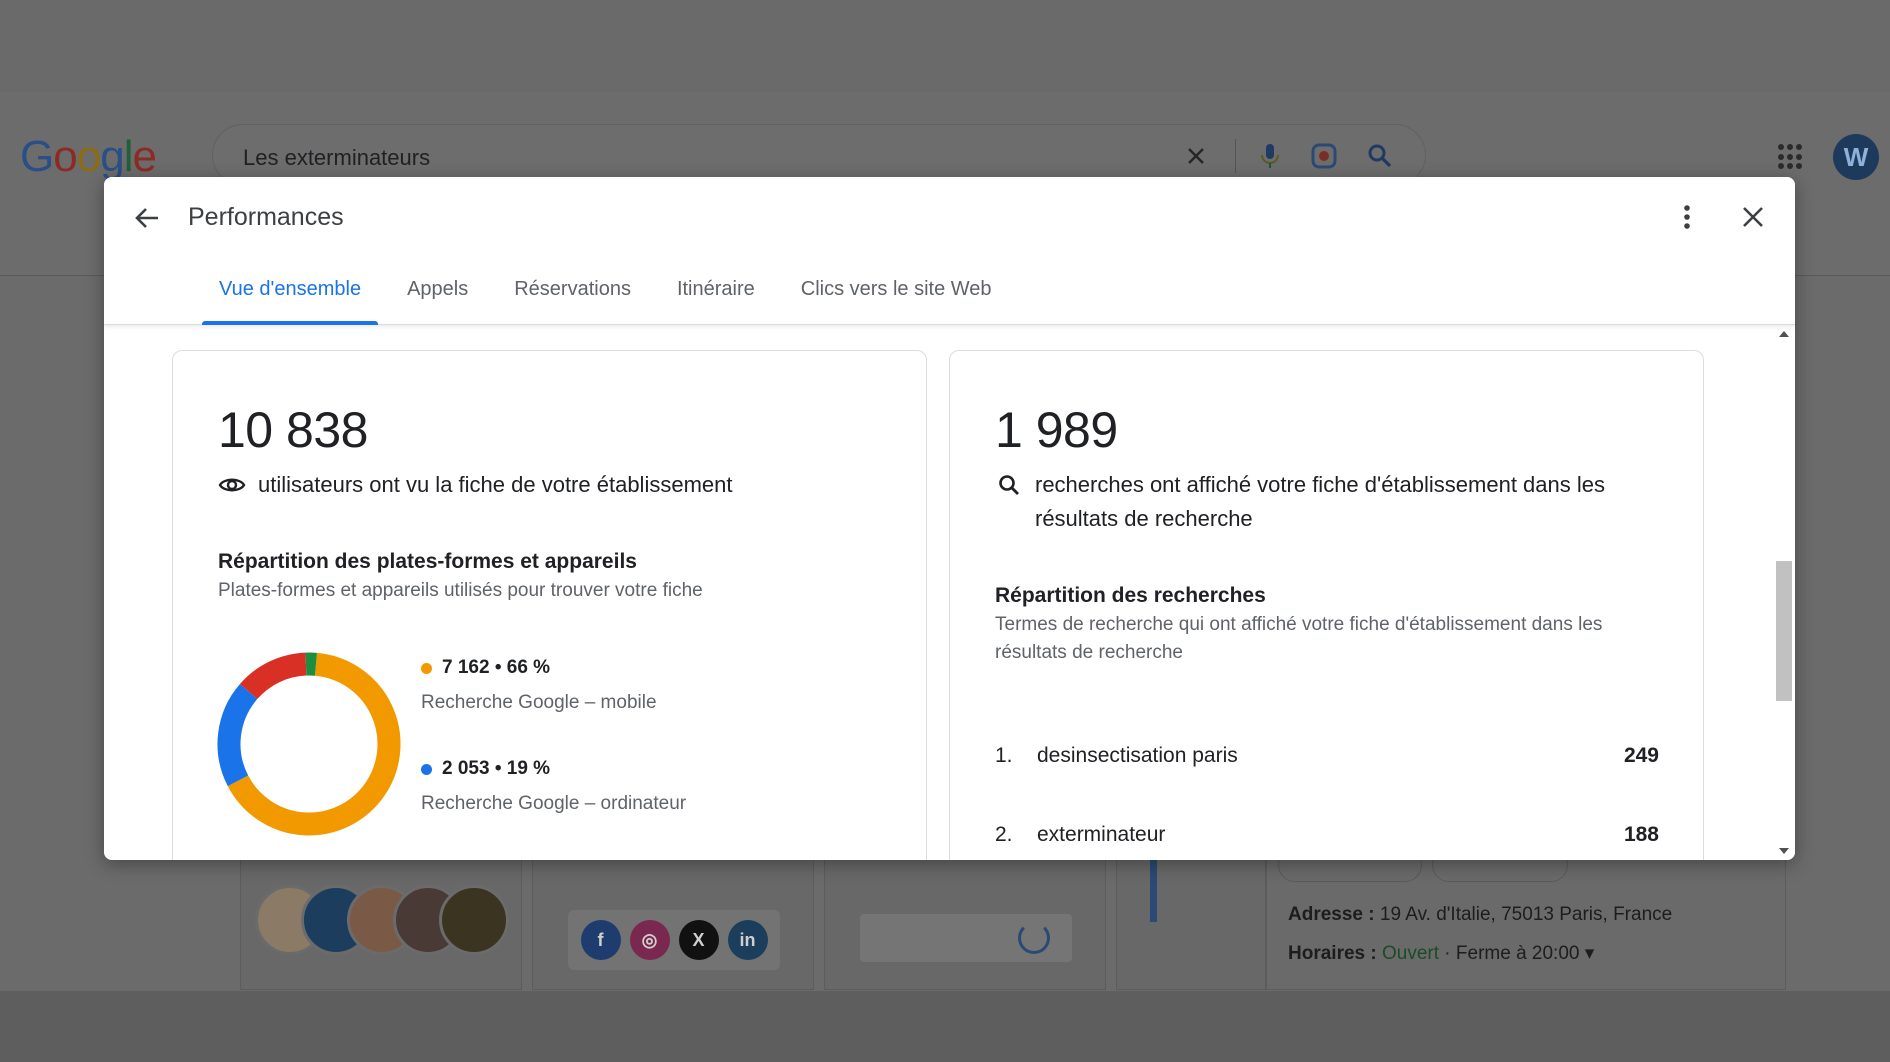 The image size is (1890, 1062). What do you see at coordinates (896, 301) in the screenshot?
I see `tab-website-clicks: Clics vers le site Web` at bounding box center [896, 301].